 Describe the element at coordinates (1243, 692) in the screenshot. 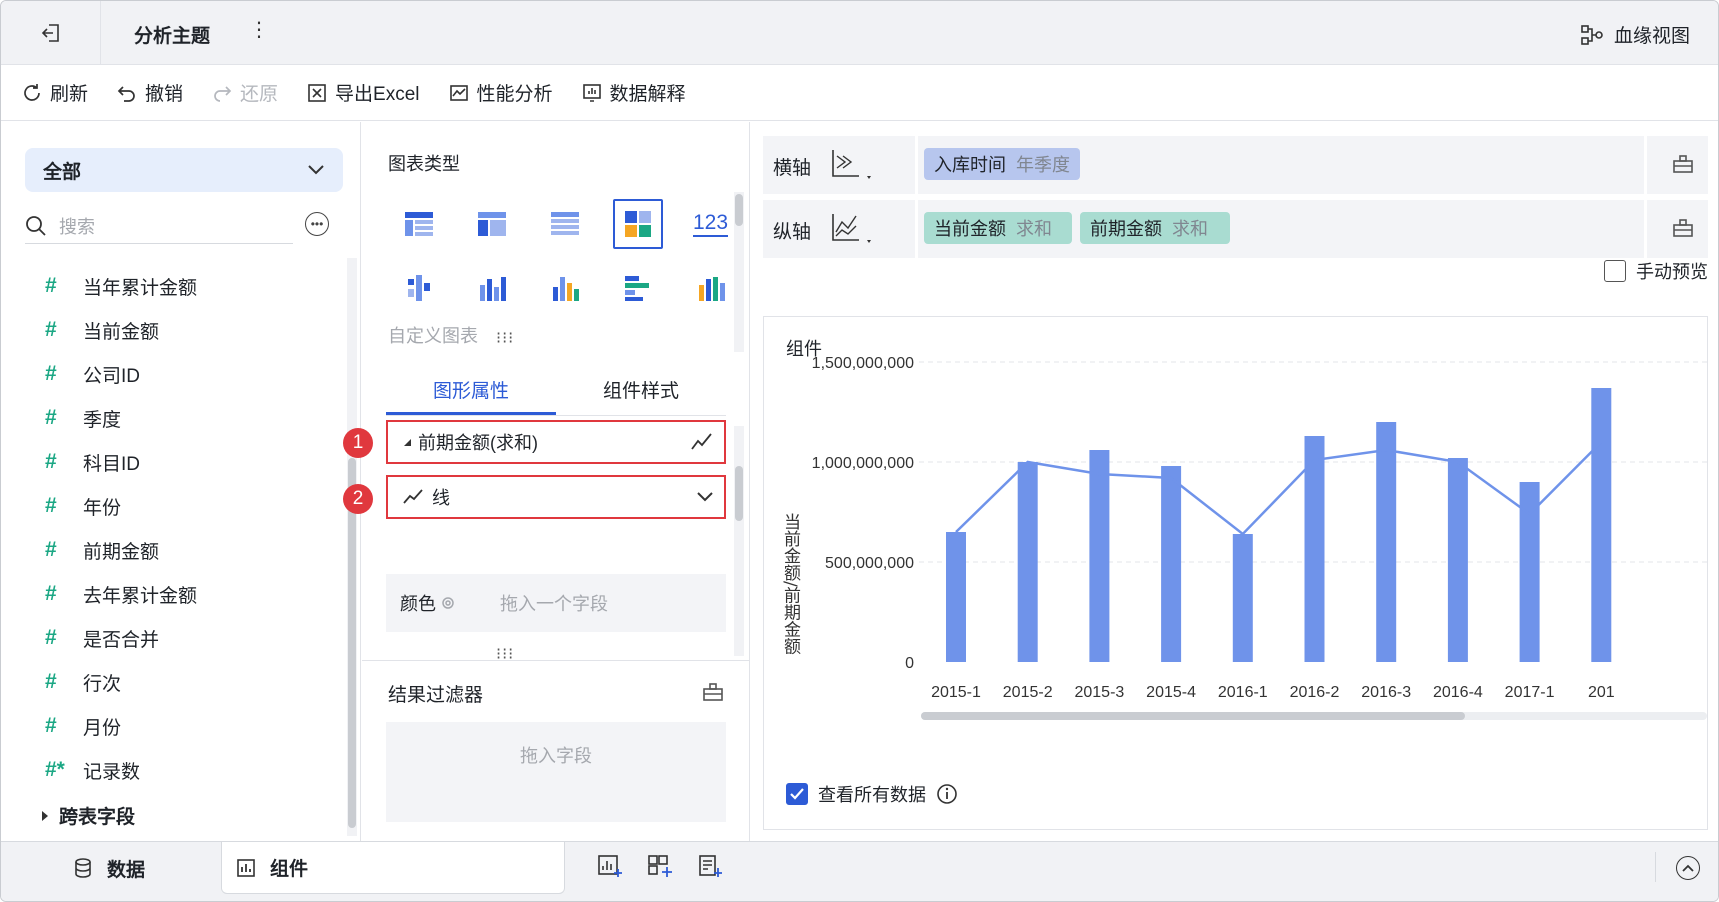

I see `x-tick-label: 2016-1` at that location.